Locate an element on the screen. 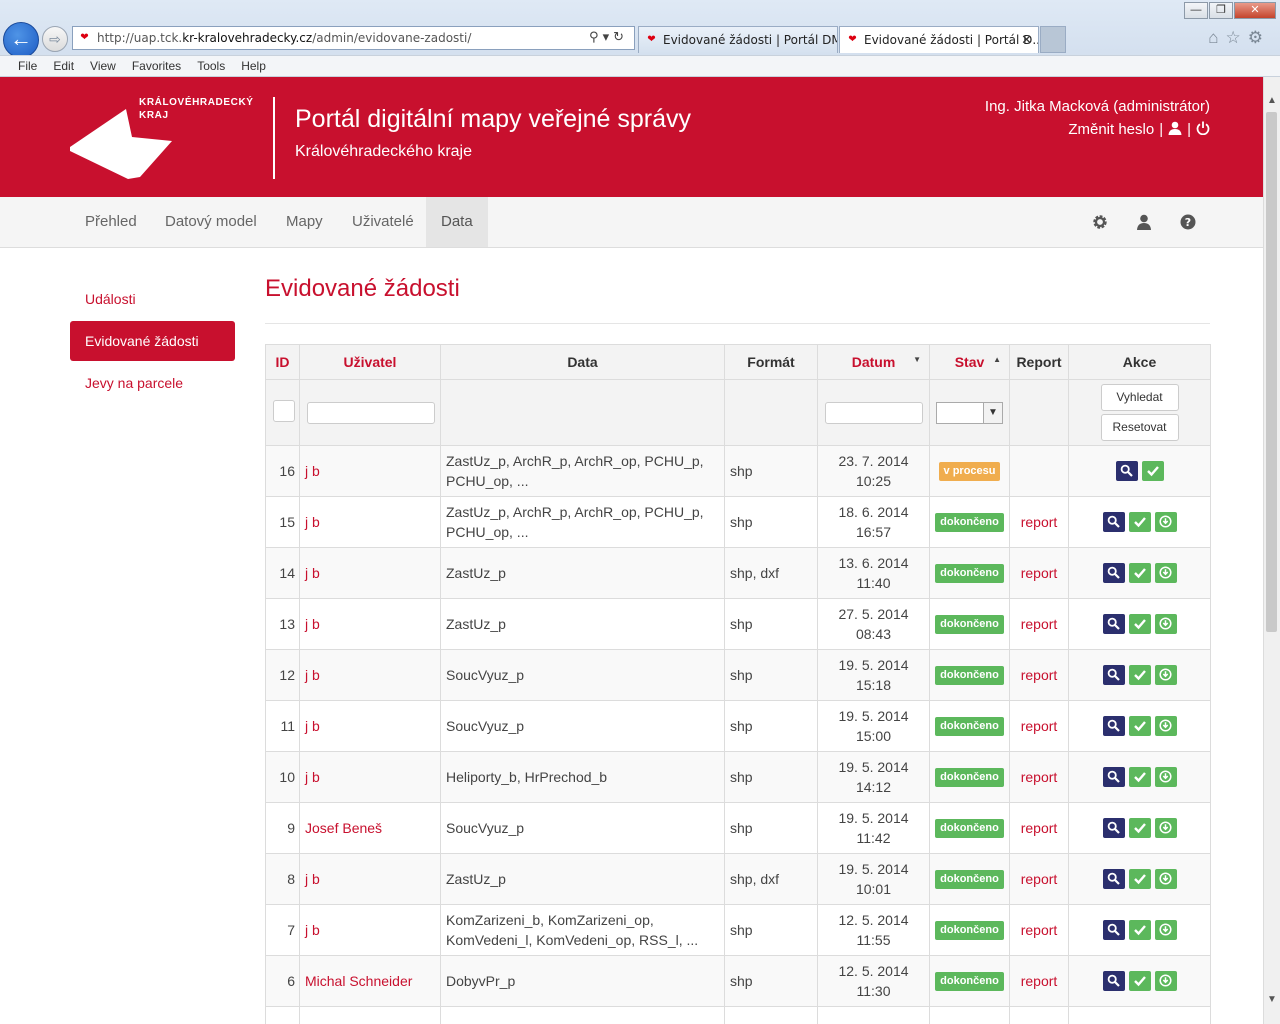  menu-file: File is located at coordinates (22, 66).